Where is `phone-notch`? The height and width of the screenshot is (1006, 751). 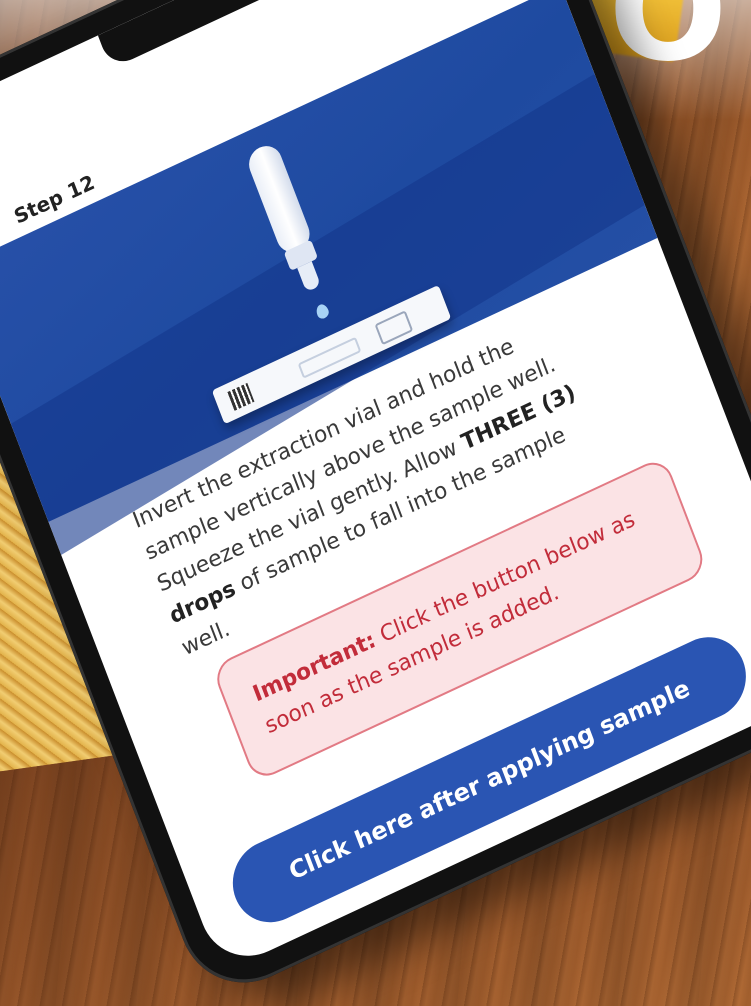 phone-notch is located at coordinates (208, 35).